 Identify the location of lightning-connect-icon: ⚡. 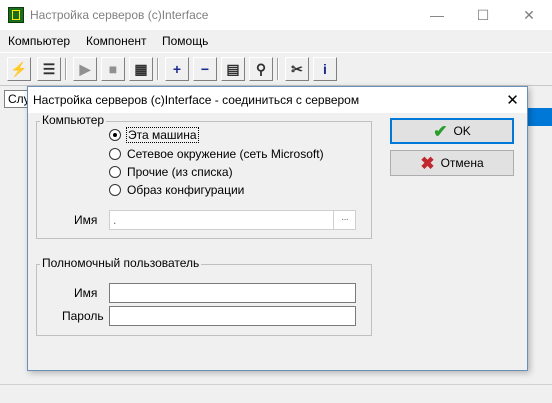
(19, 68).